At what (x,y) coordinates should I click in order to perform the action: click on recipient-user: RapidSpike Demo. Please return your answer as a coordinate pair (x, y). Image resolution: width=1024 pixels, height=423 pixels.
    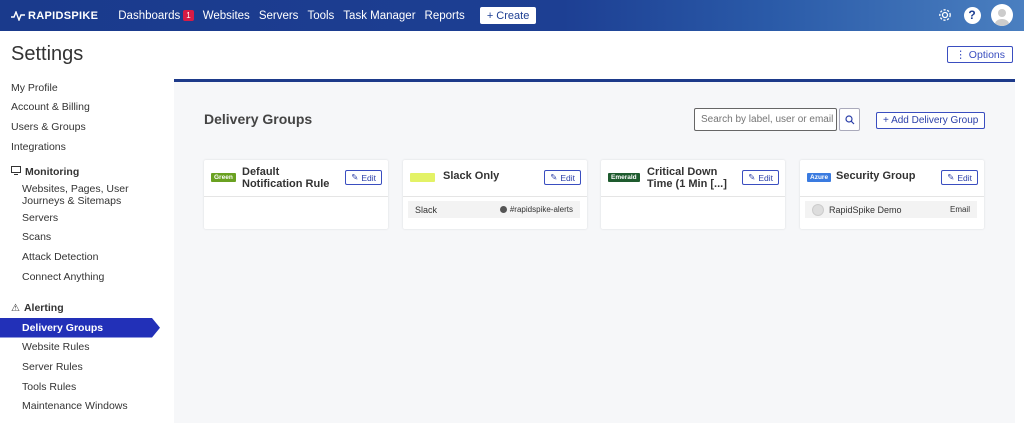
    Looking at the image, I should click on (857, 209).